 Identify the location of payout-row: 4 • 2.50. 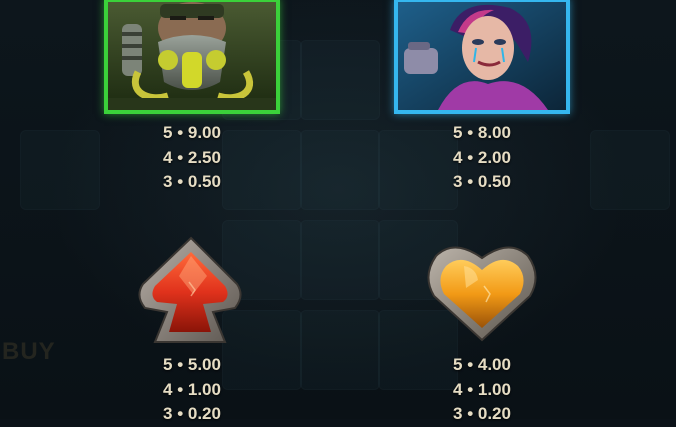
(192, 157).